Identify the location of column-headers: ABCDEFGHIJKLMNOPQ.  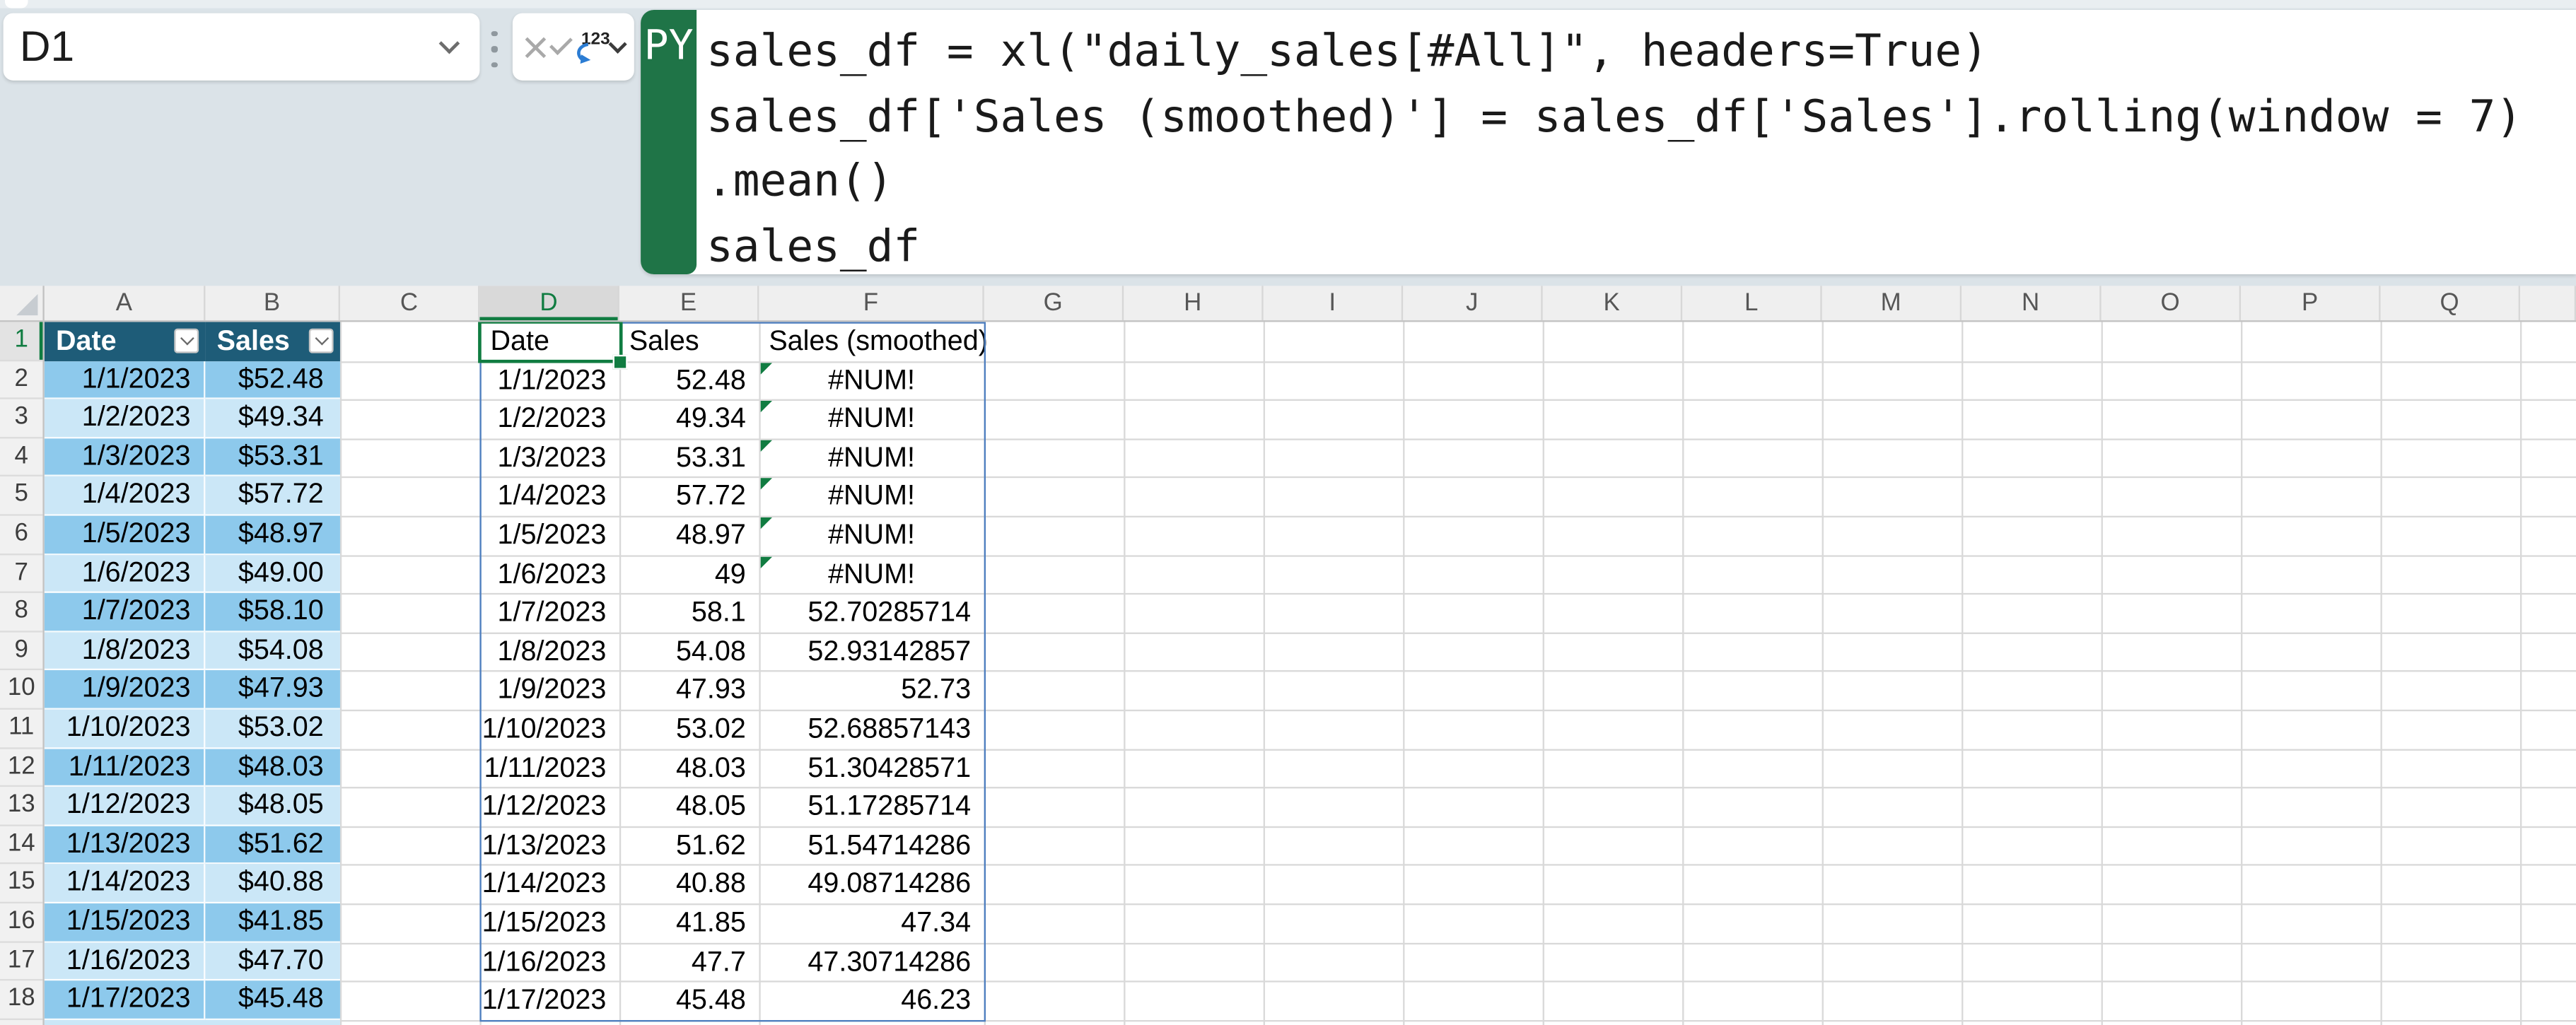
(1288, 304).